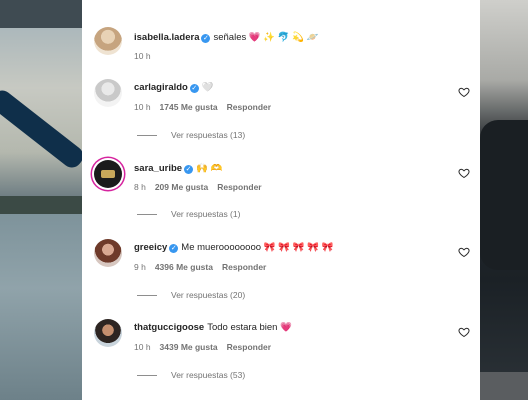 The height and width of the screenshot is (400, 528). I want to click on comment-line: greeicy ✓ Me mueroooooooo 🎀 🎀 🎀 🎀 🎀, so click(233, 247).